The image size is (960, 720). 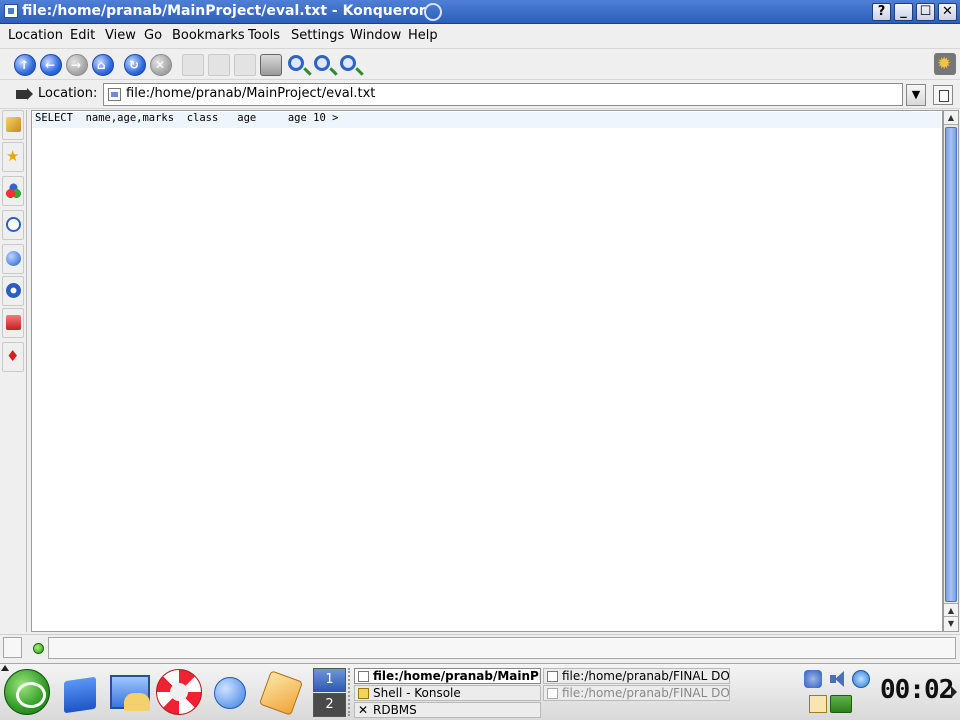 What do you see at coordinates (917, 693) in the screenshot?
I see `clock: 00:02` at bounding box center [917, 693].